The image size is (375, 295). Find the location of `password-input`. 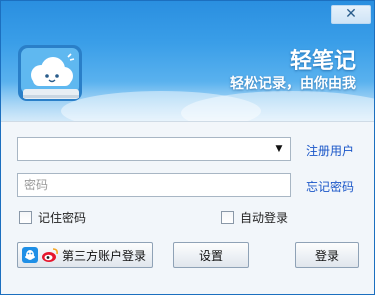

password-input is located at coordinates (154, 185).